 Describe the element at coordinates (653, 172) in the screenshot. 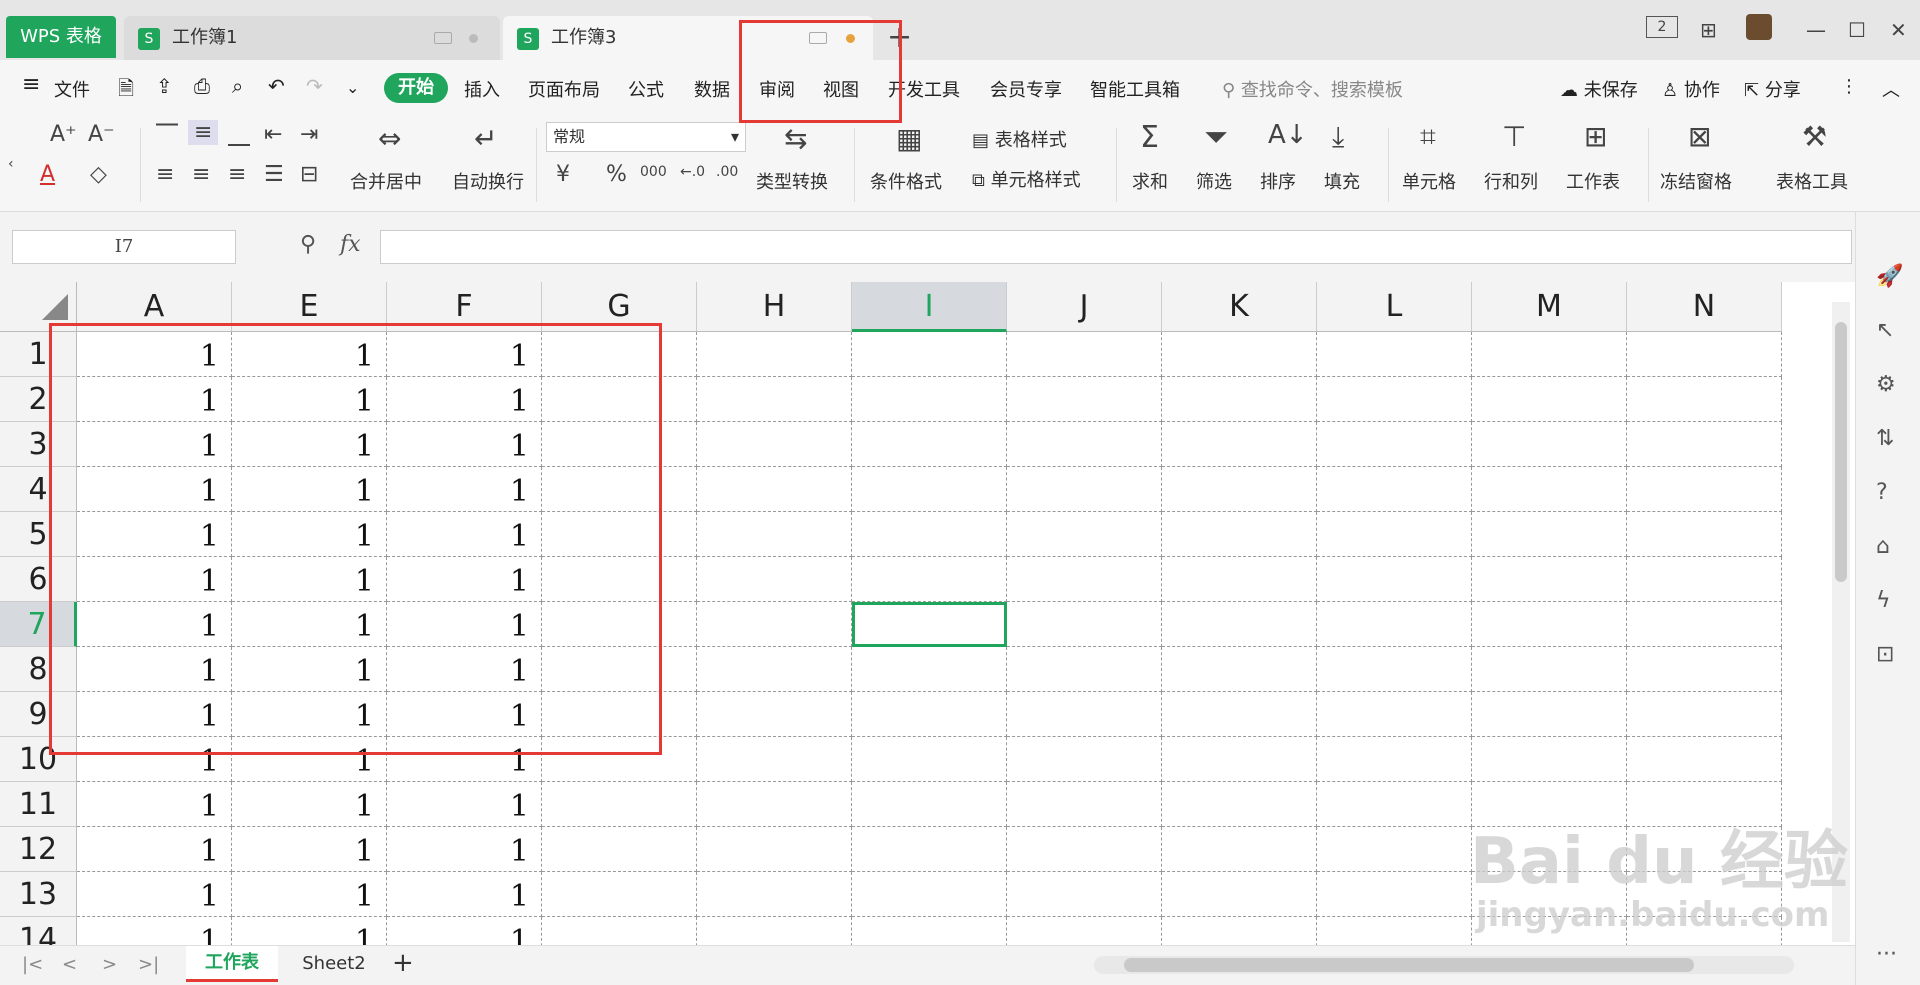

I see `thousands-icon: 000` at that location.